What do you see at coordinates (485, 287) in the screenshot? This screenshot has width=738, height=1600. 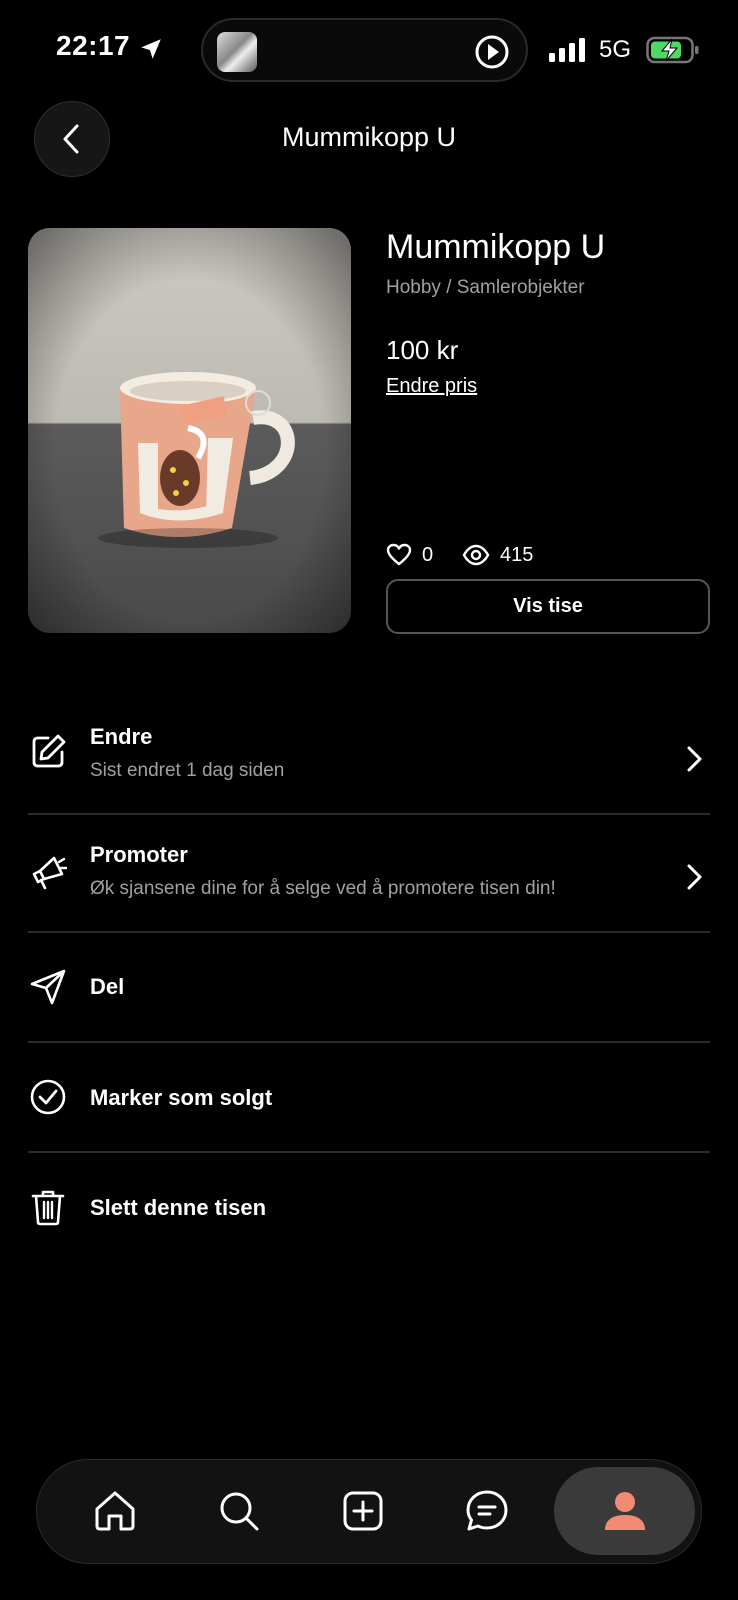 I see `product-category: Hobby / Samlerobjekter` at bounding box center [485, 287].